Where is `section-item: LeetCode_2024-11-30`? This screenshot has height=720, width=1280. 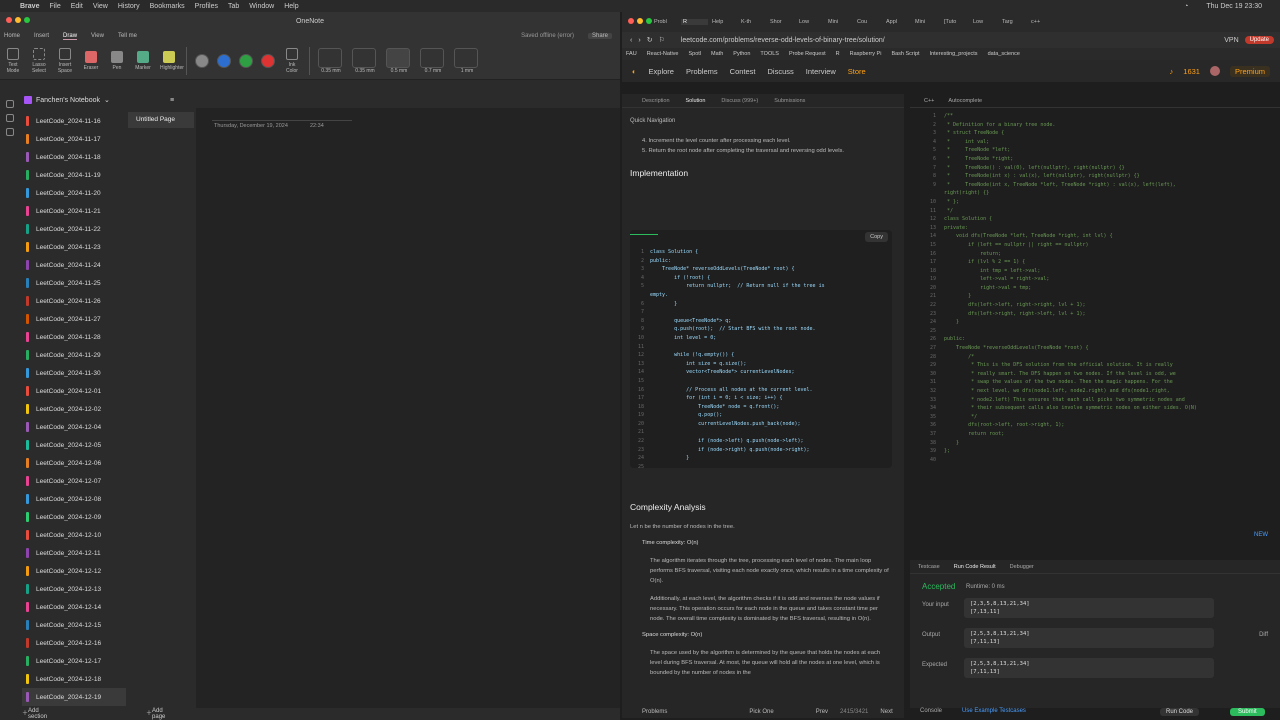
section-item: LeetCode_2024-11-30 is located at coordinates (74, 373).